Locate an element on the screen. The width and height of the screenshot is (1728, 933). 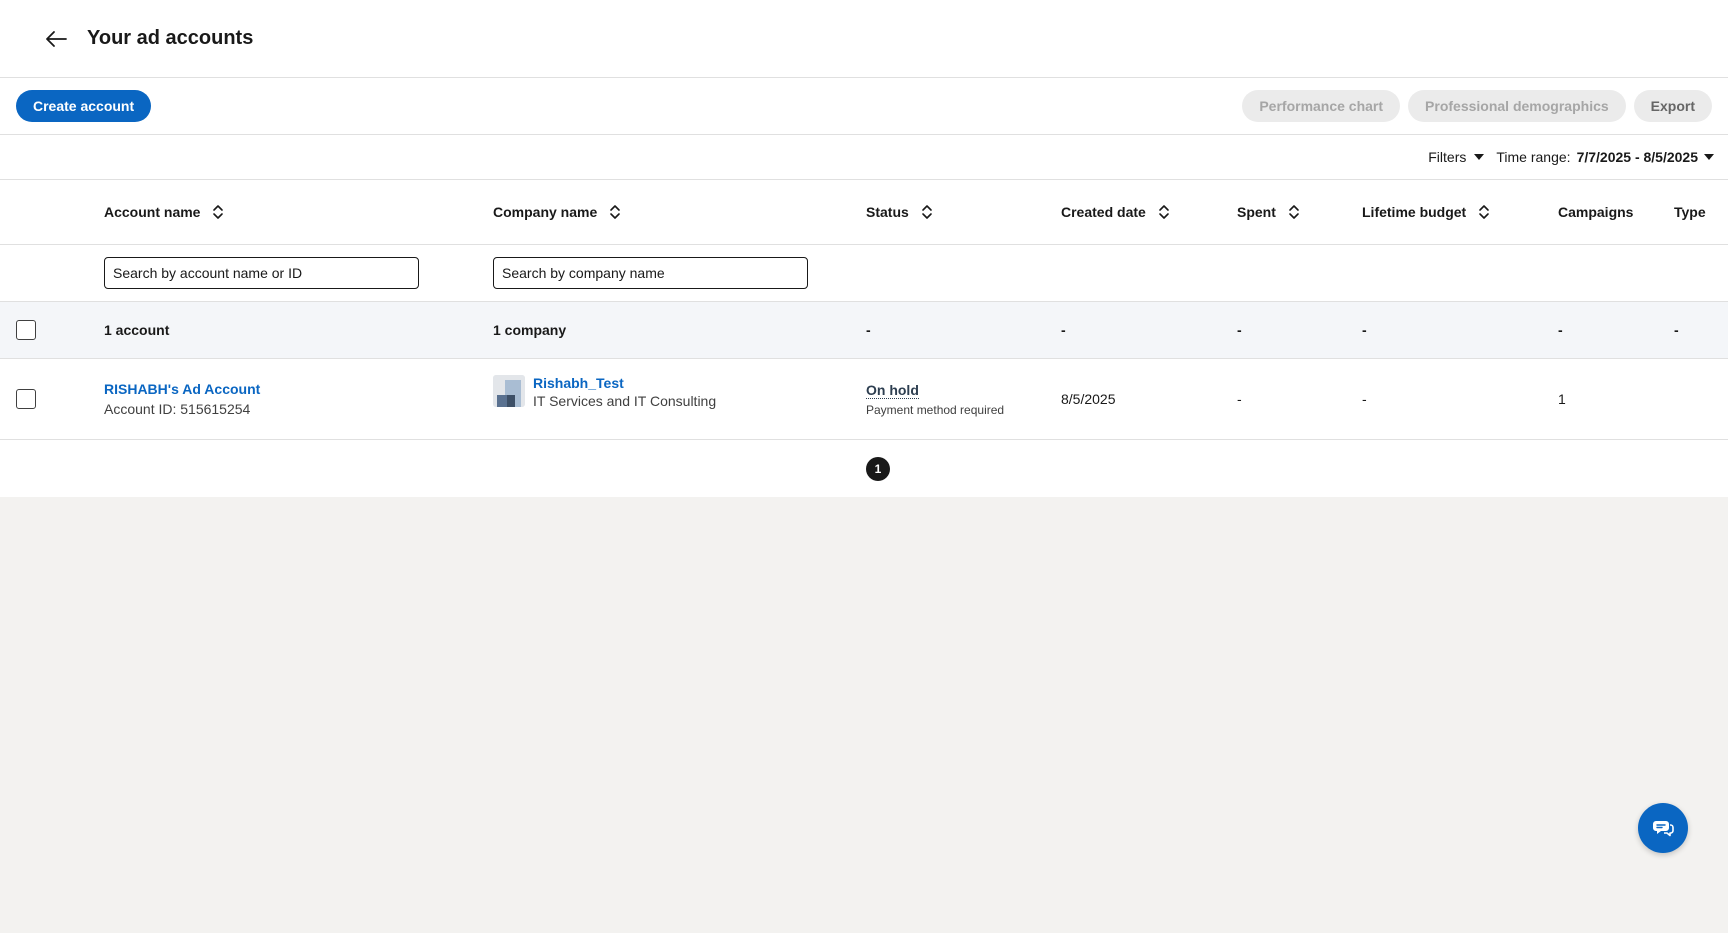
campaigns-cell: 1 is located at coordinates (1562, 399).